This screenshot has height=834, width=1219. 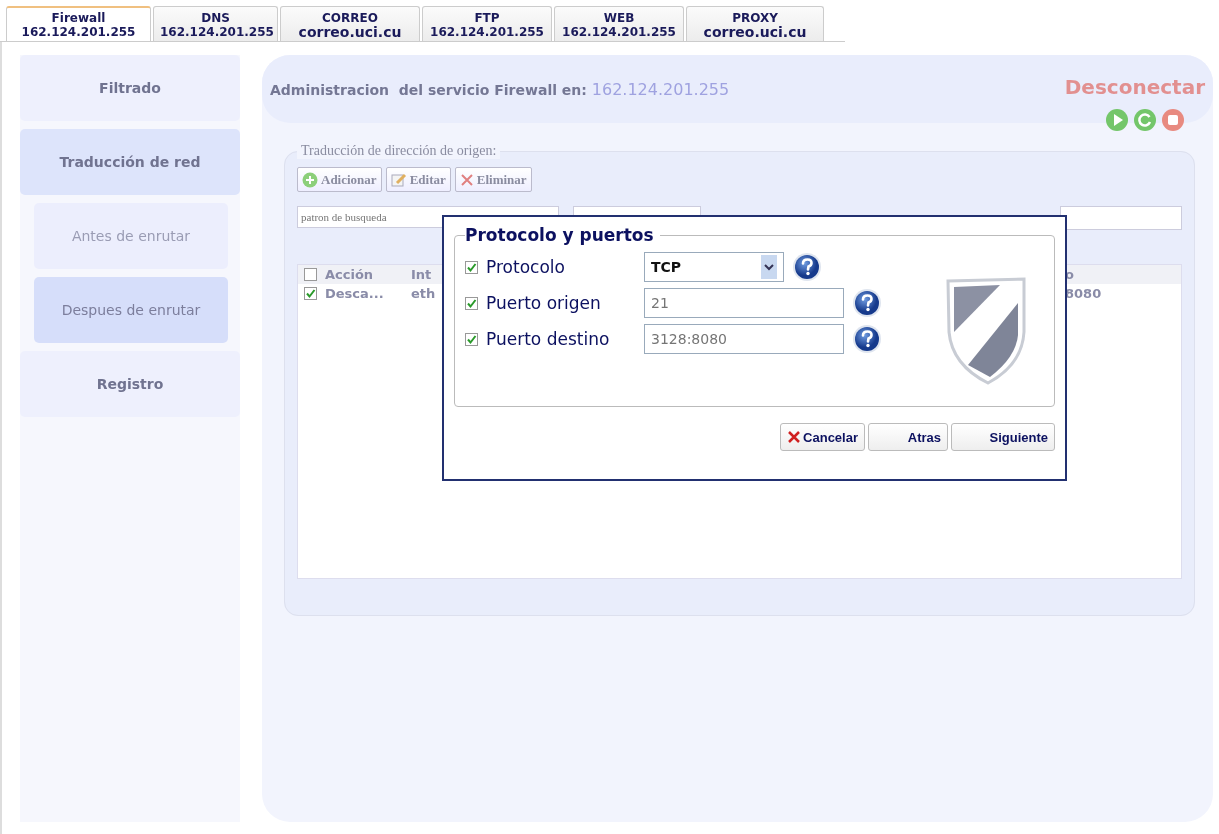 What do you see at coordinates (424, 293) in the screenshot?
I see `table-cell-text: eth` at bounding box center [424, 293].